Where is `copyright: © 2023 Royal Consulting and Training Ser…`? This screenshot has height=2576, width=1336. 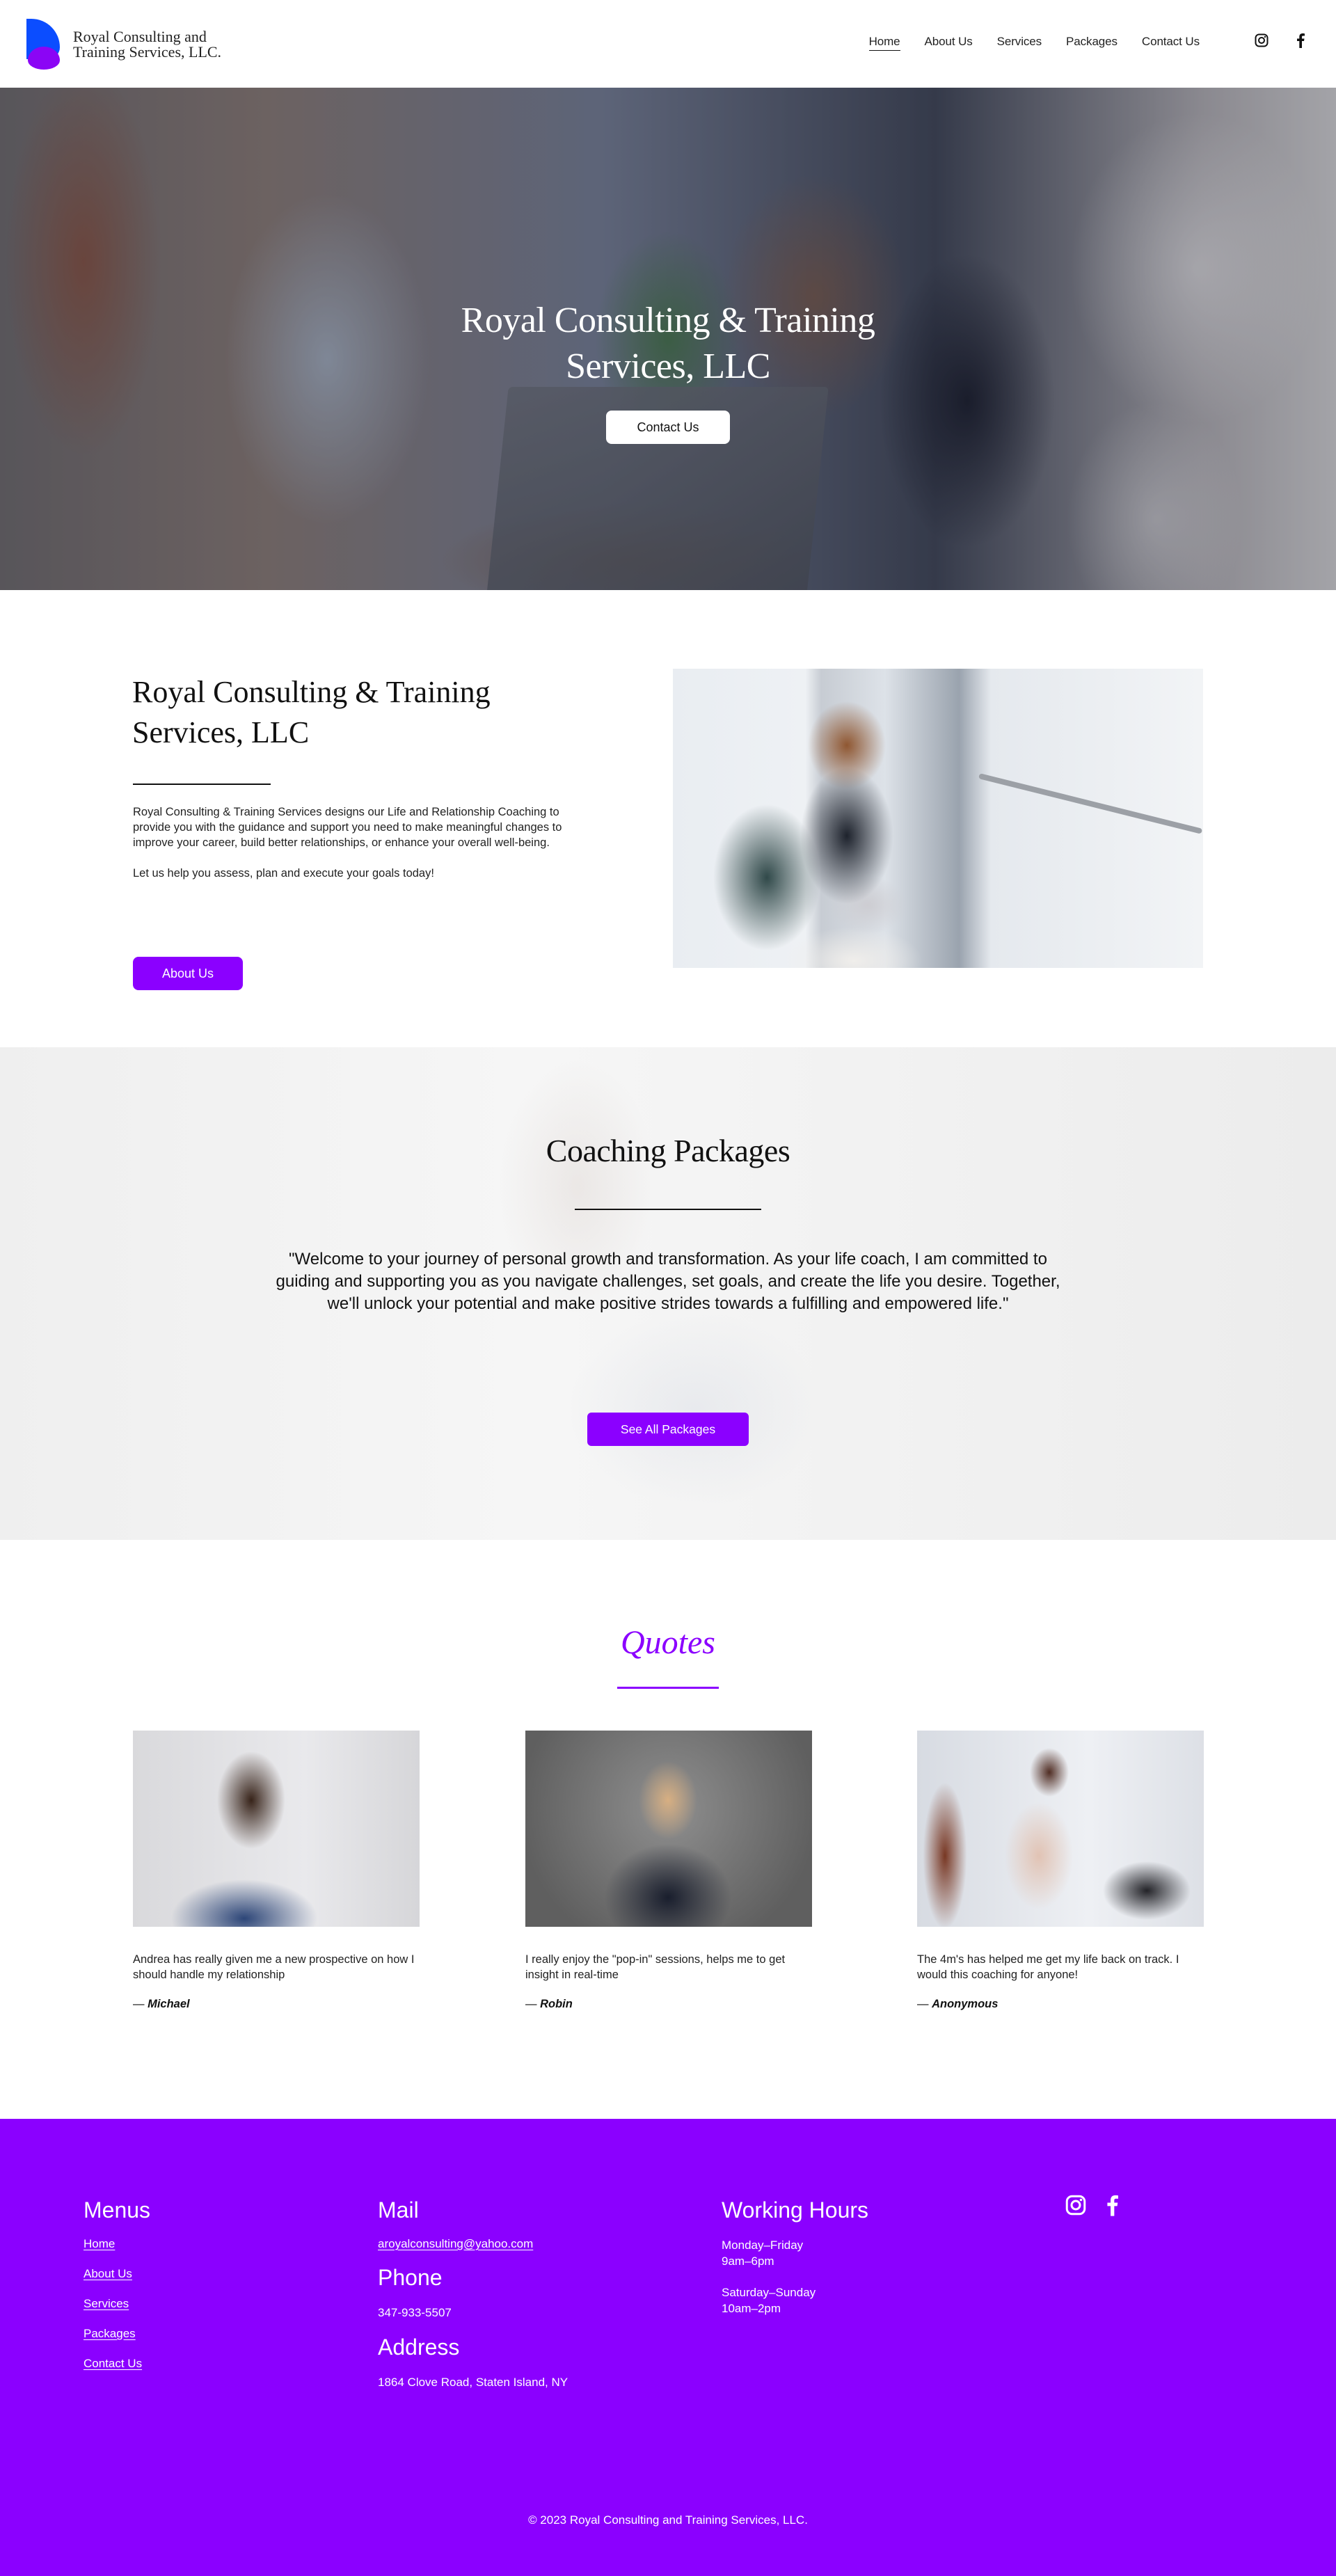
copyright: © 2023 Royal Consulting and Training Ser… is located at coordinates (668, 2520).